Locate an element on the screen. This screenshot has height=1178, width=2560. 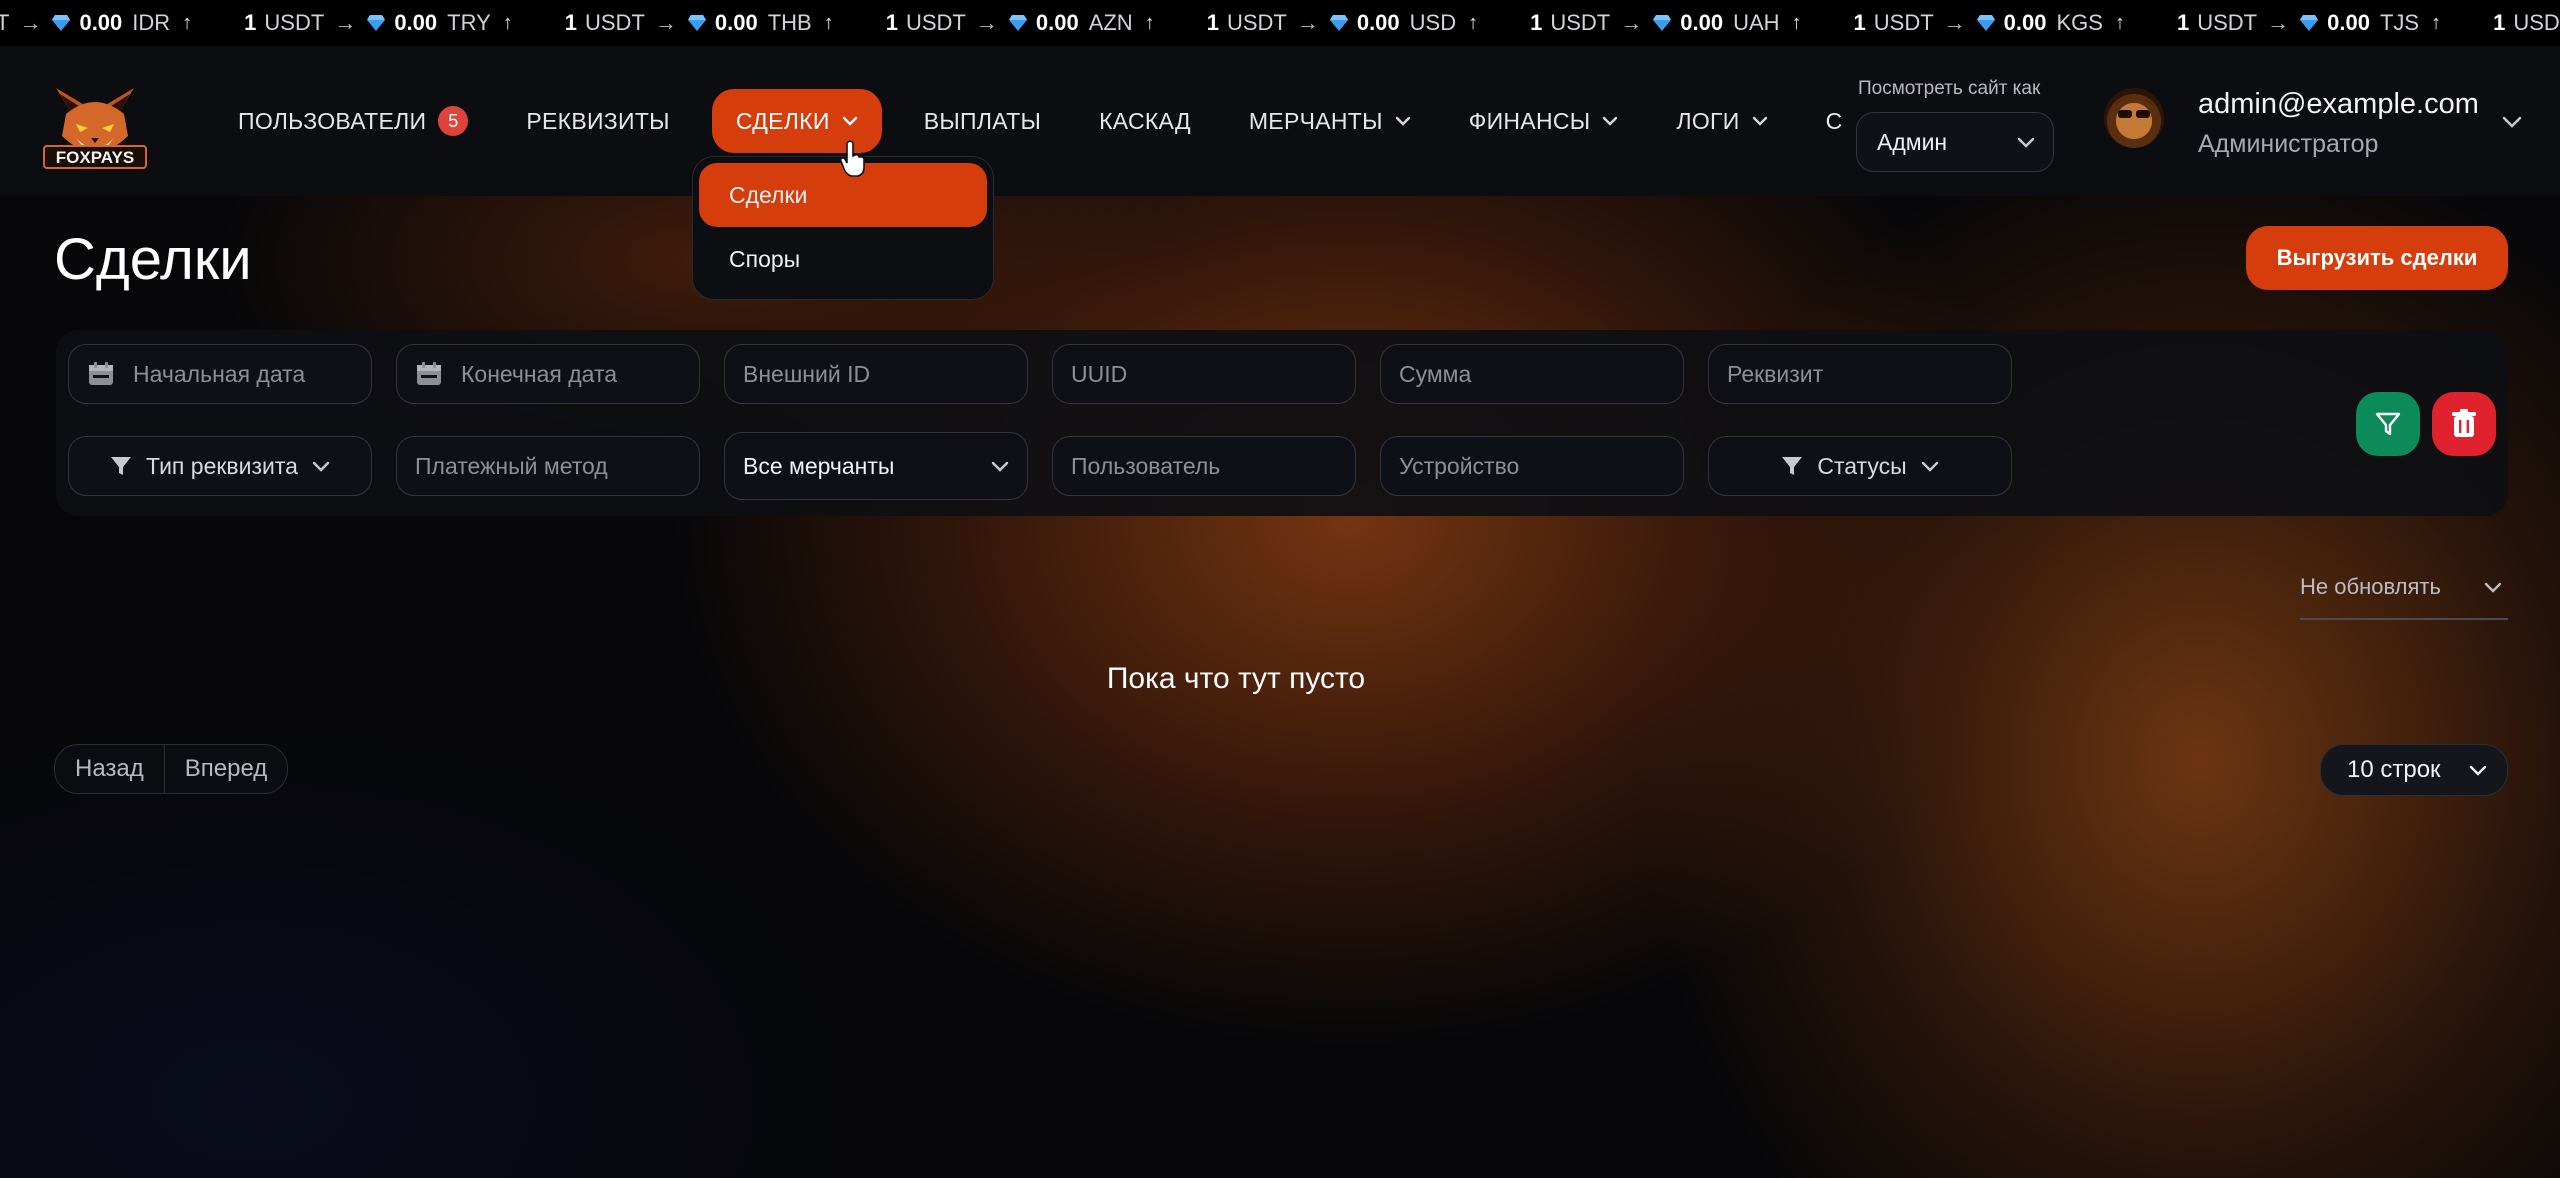
nav-item-label: ВЫПЛАТЫ is located at coordinates (982, 120).